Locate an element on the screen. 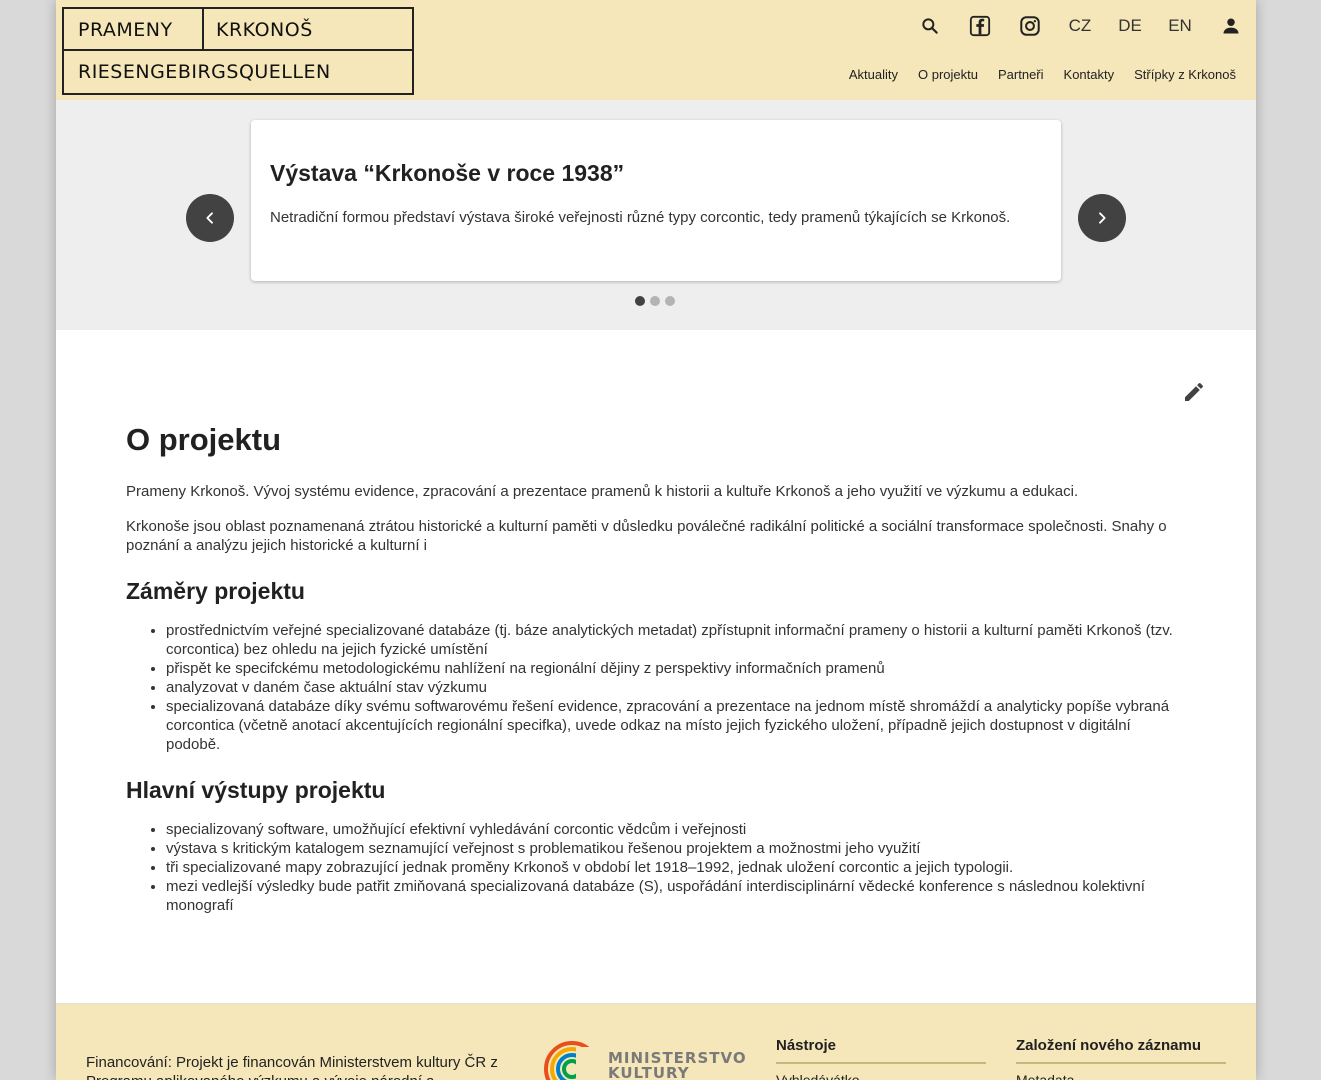 The width and height of the screenshot is (1321, 1080). header-toolbar: CZ DE EN is located at coordinates (656, 26).